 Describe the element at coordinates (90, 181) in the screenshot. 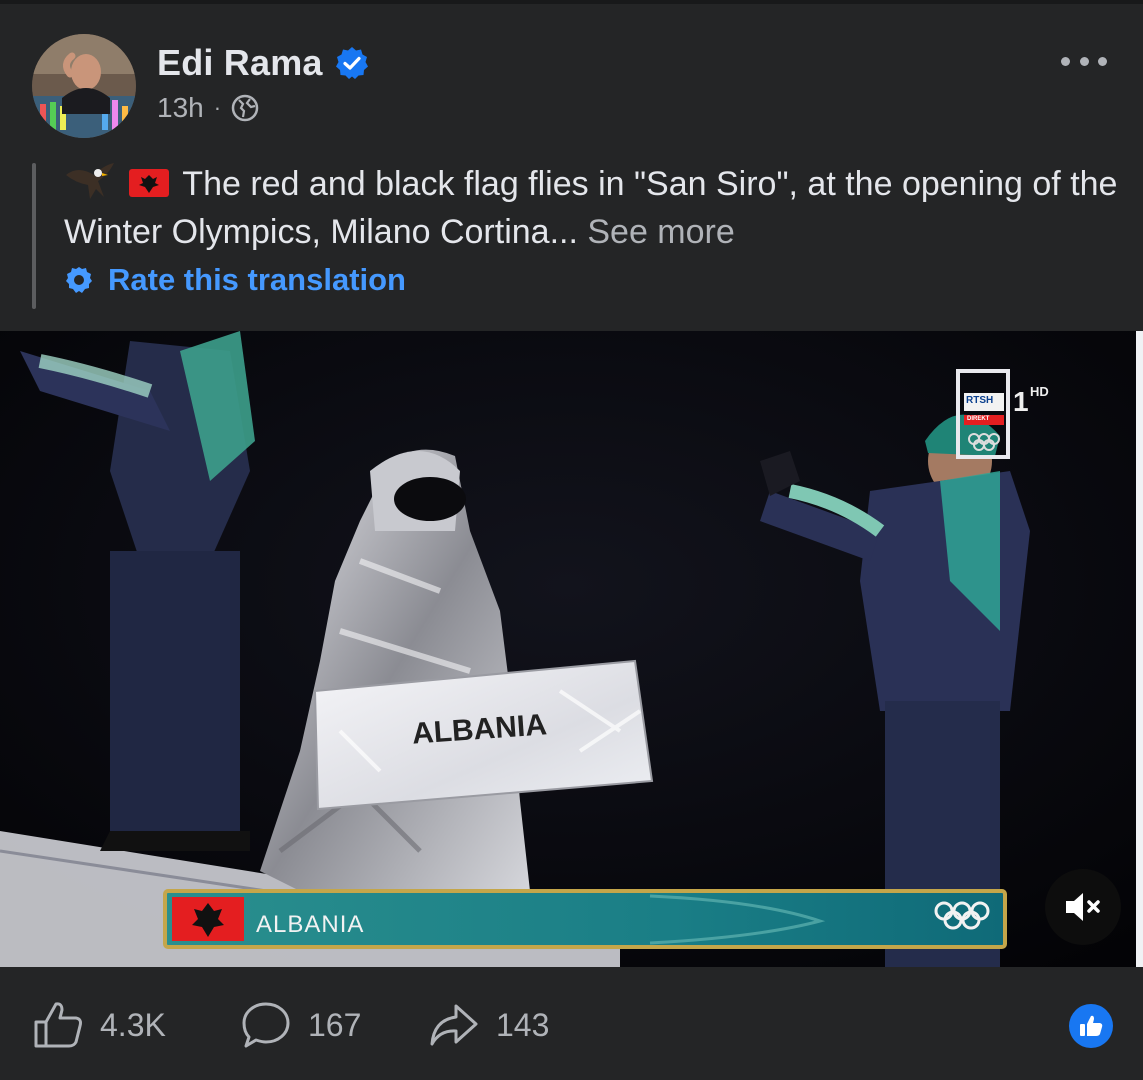

I see `eagle-icon` at that location.